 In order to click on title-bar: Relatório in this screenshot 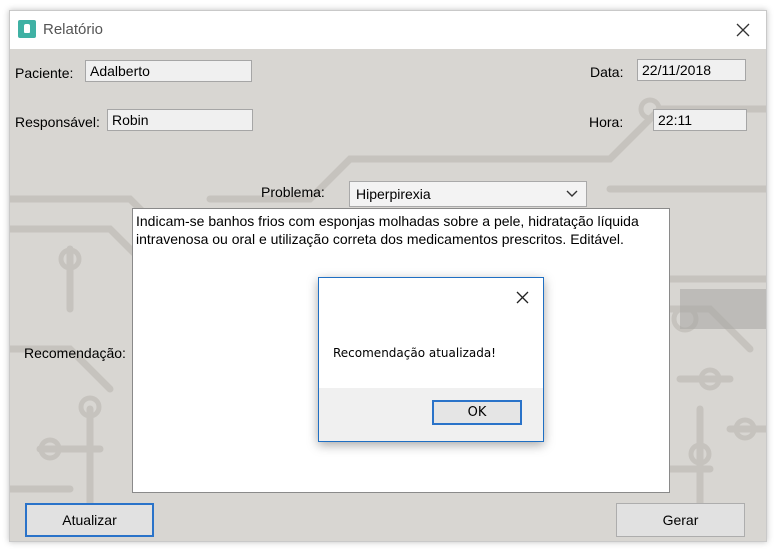, I will do `click(388, 30)`.